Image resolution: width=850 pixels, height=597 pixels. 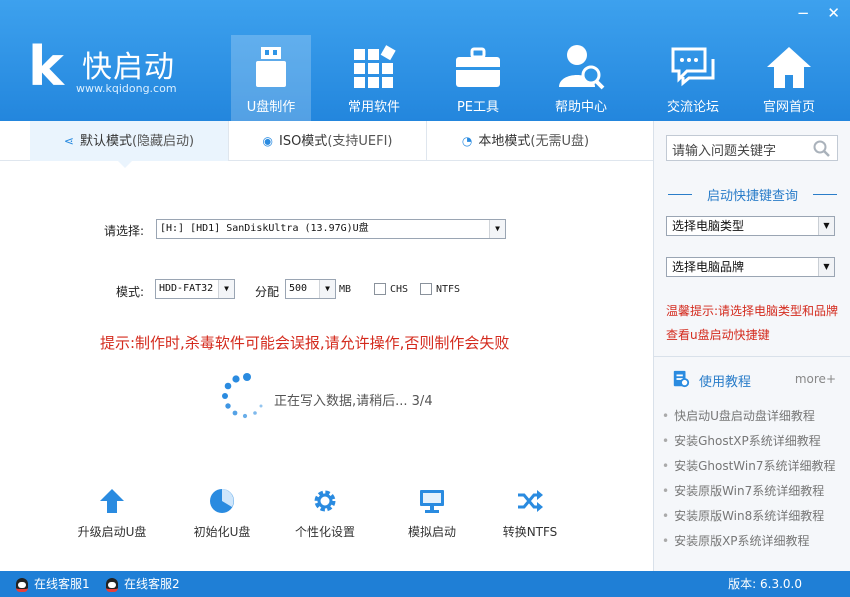 I want to click on logo: k 快启动 www.kqidong.com, so click(x=118, y=68).